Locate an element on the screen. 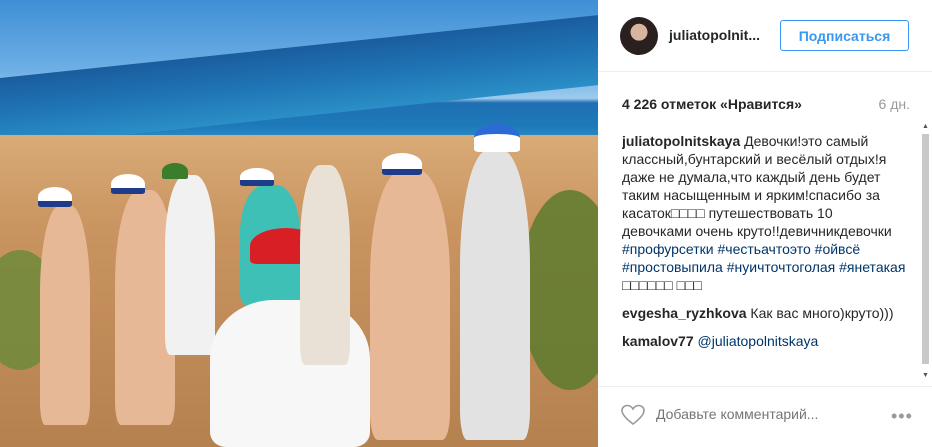  hashtag: #профурсетки is located at coordinates (668, 249).